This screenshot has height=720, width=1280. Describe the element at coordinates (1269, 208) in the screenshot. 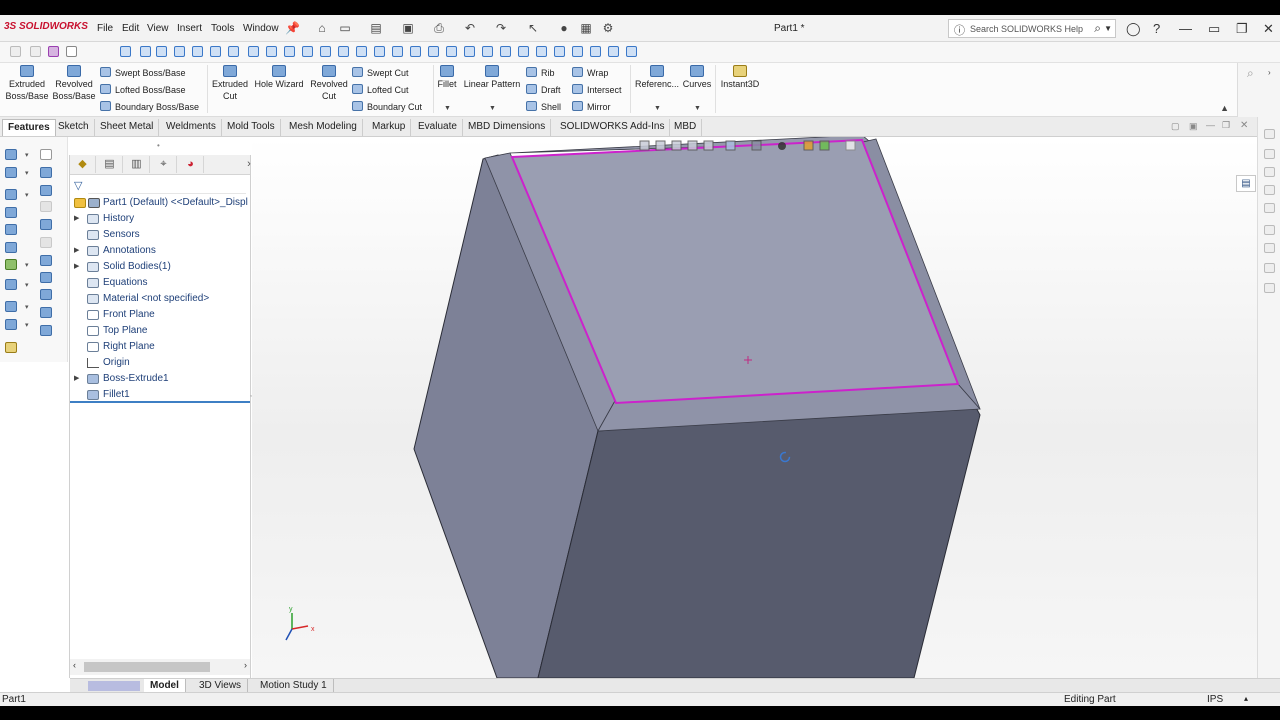

I see `appearances-icon` at that location.